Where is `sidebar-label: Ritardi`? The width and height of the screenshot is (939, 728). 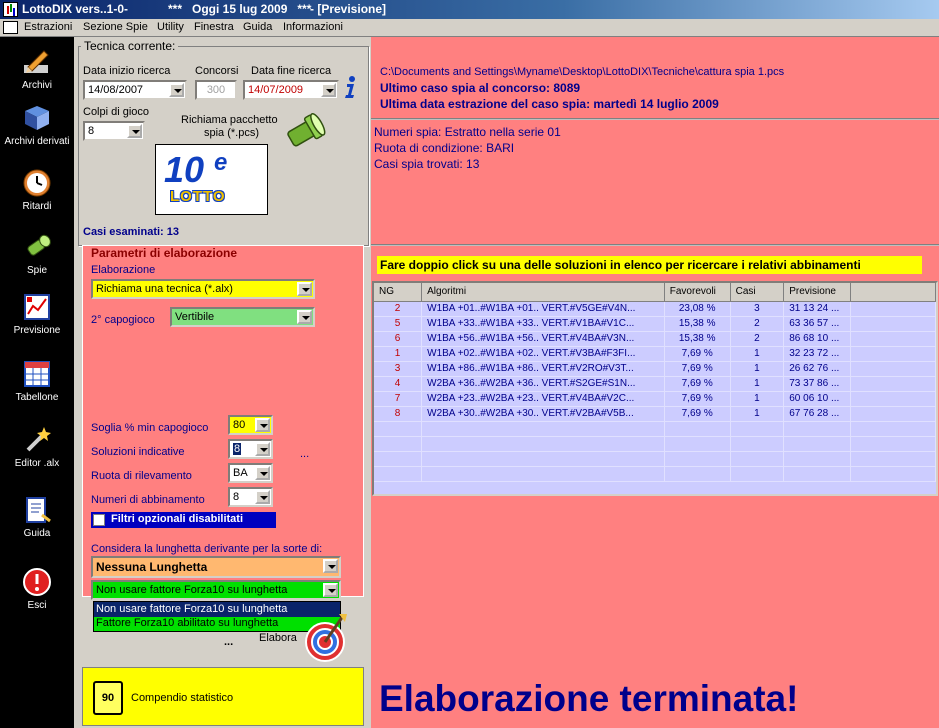
sidebar-label: Ritardi is located at coordinates (37, 206).